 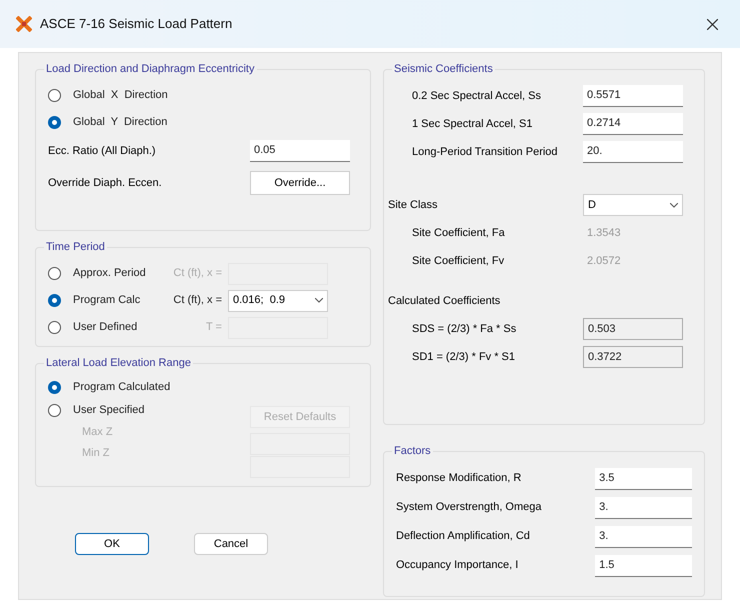 I want to click on field-label: Deflection Amplification, Cd, so click(x=463, y=536).